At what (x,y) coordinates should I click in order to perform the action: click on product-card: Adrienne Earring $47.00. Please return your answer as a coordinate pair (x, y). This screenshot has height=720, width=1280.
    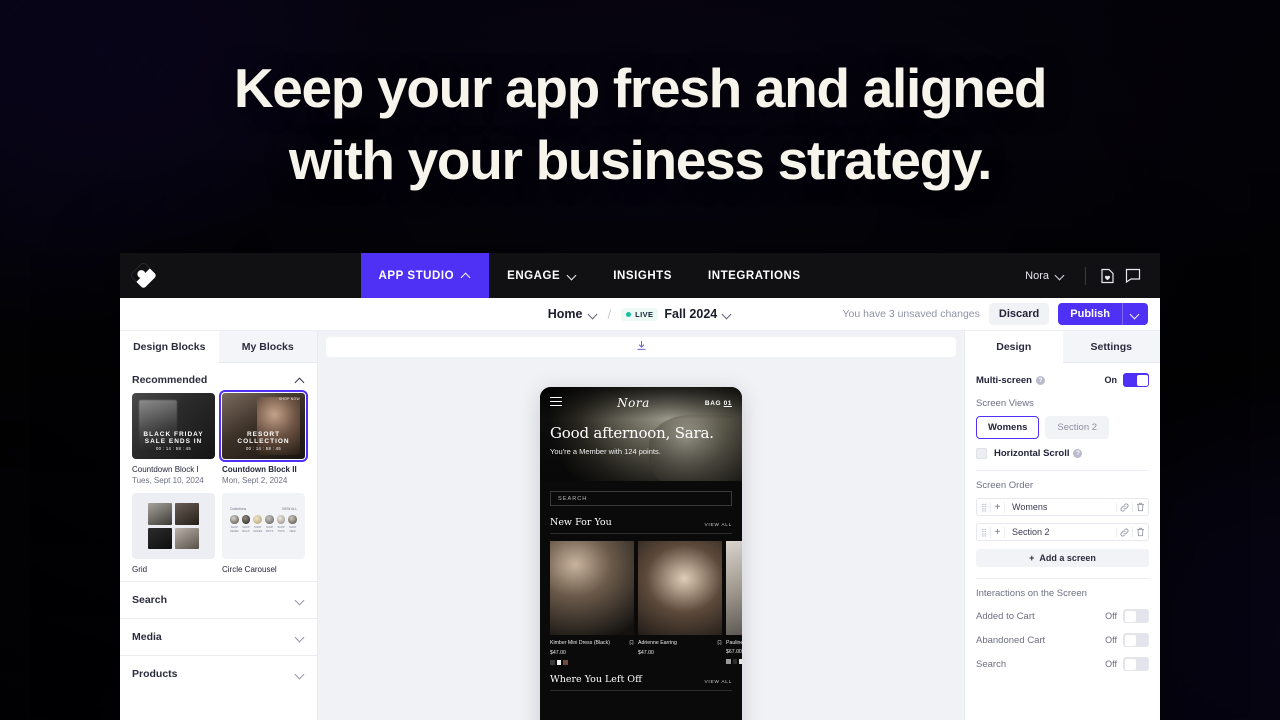
    Looking at the image, I should click on (680, 603).